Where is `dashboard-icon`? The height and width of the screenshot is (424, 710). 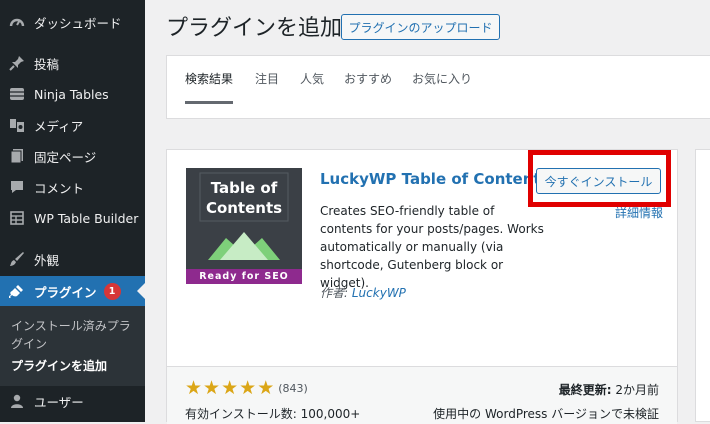
dashboard-icon is located at coordinates (17, 22).